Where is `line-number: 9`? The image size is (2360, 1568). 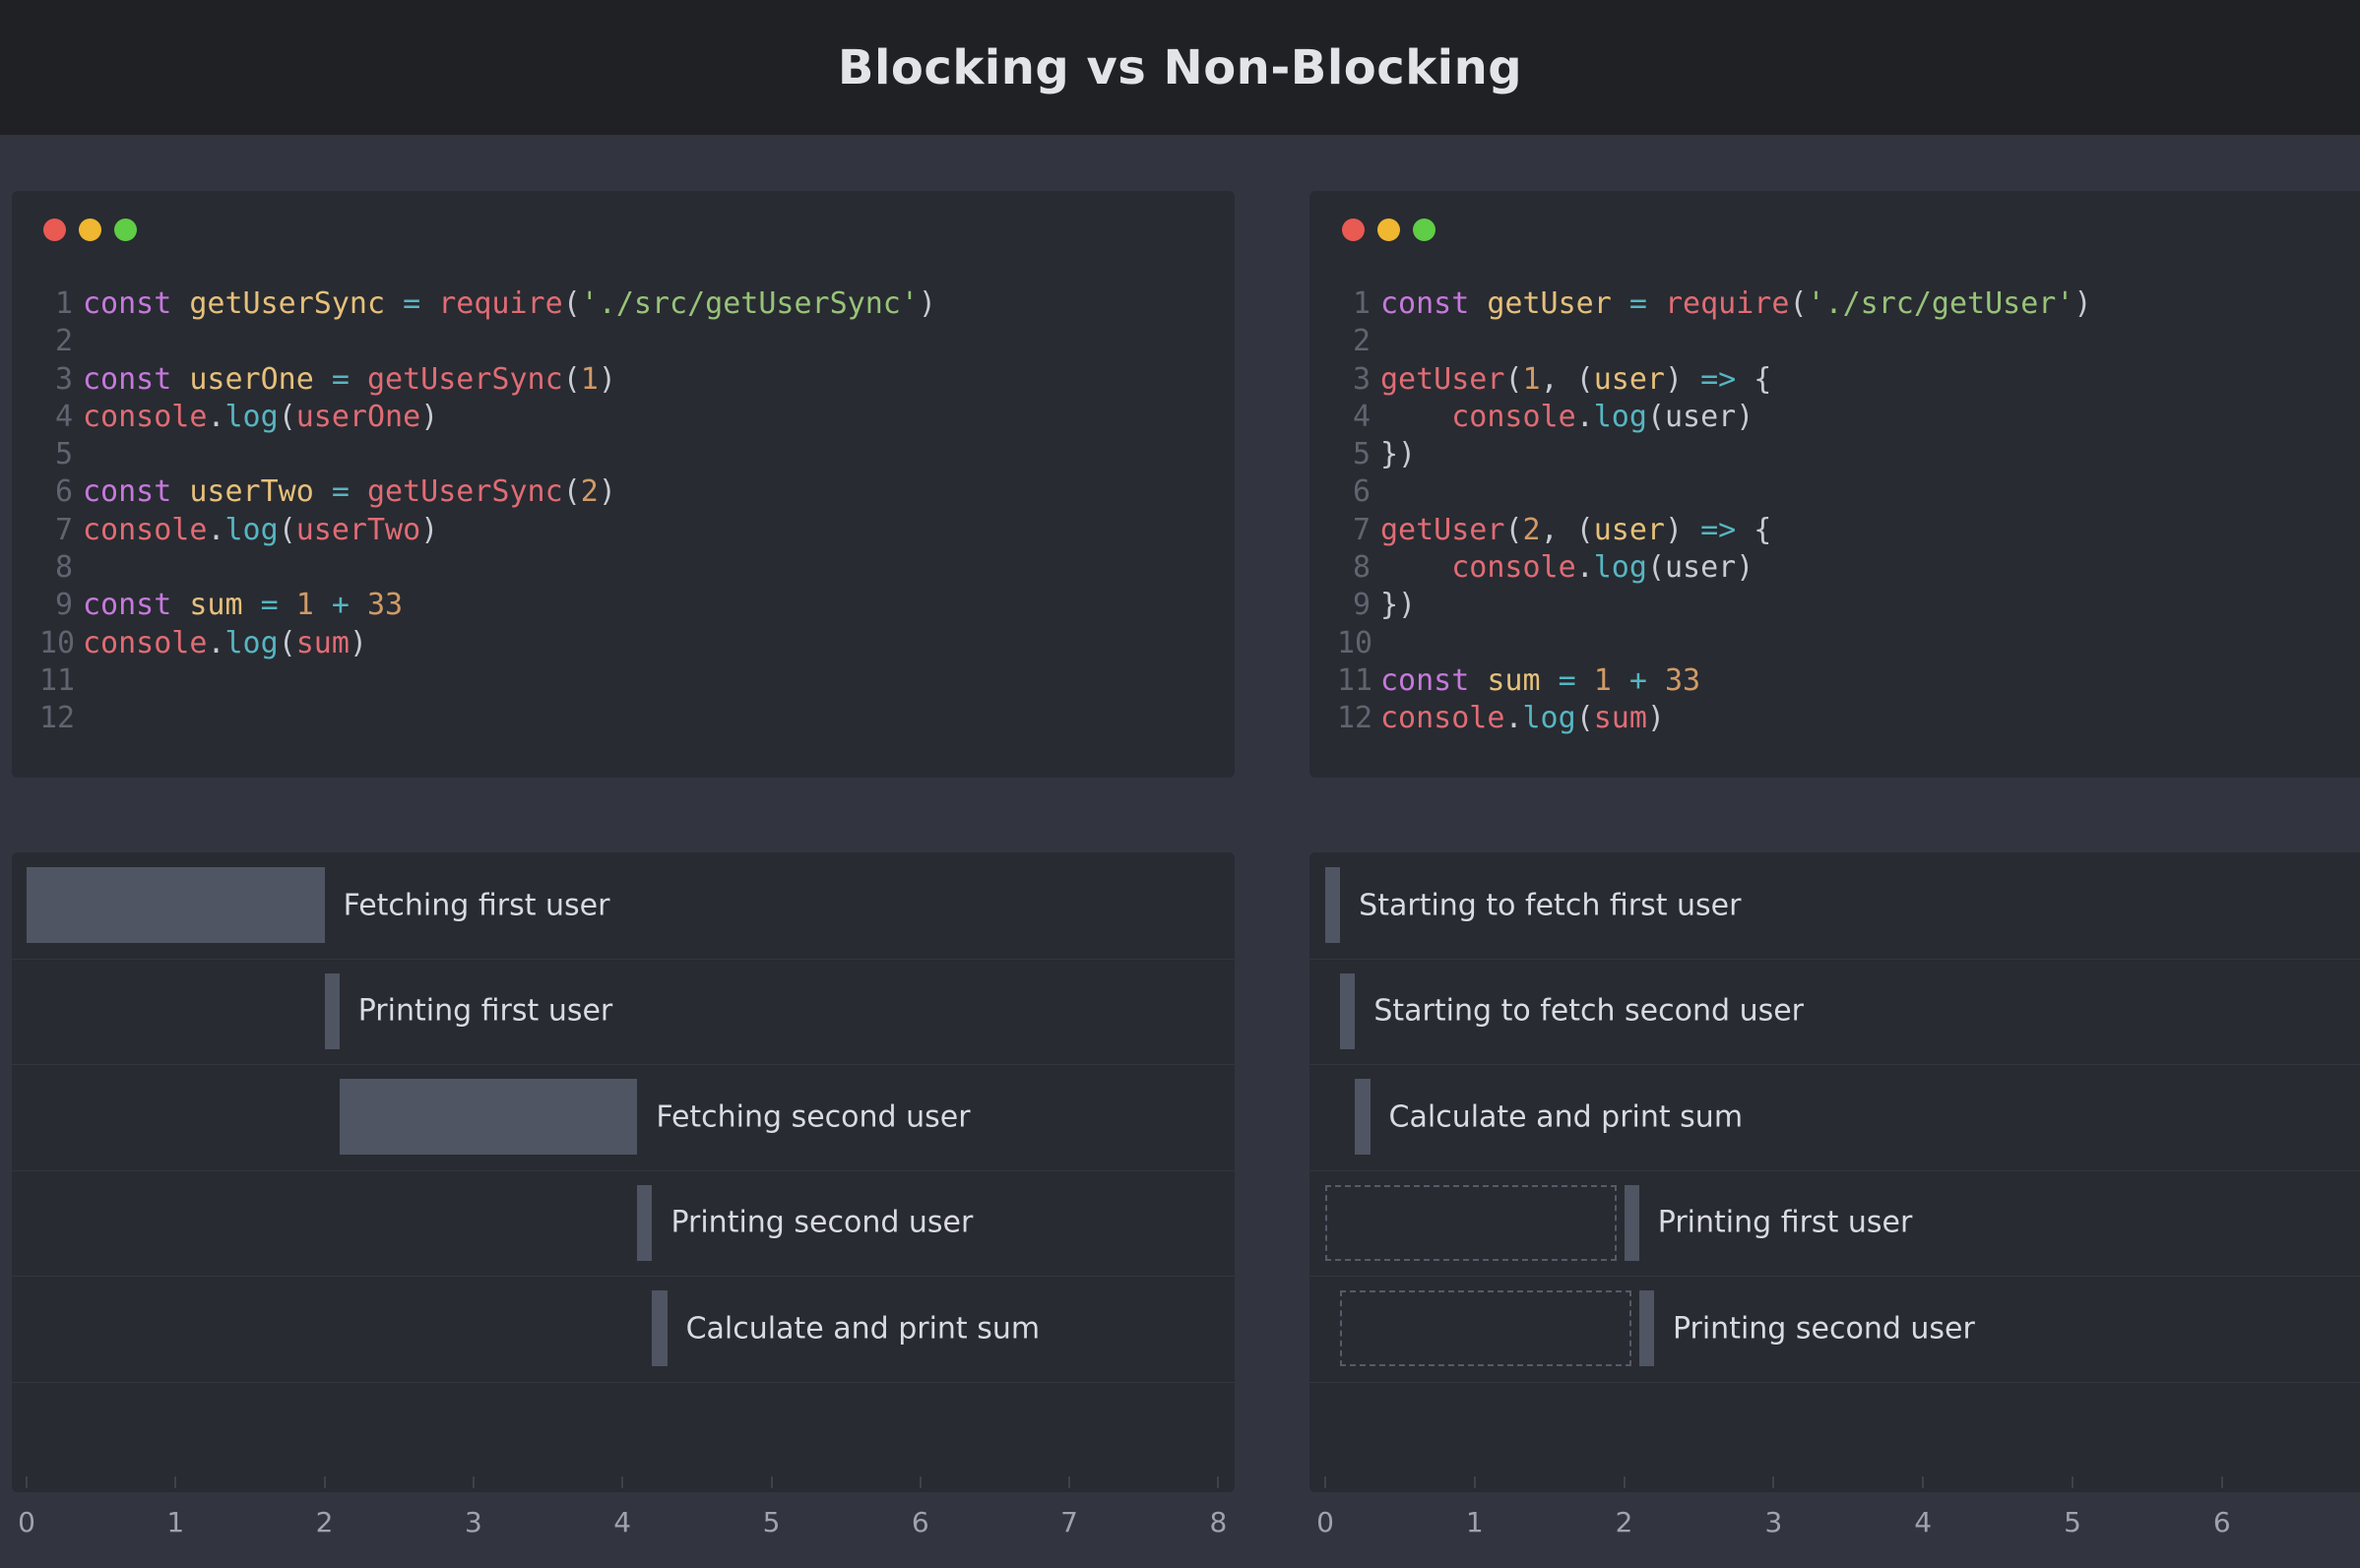 line-number: 9 is located at coordinates (63, 605).